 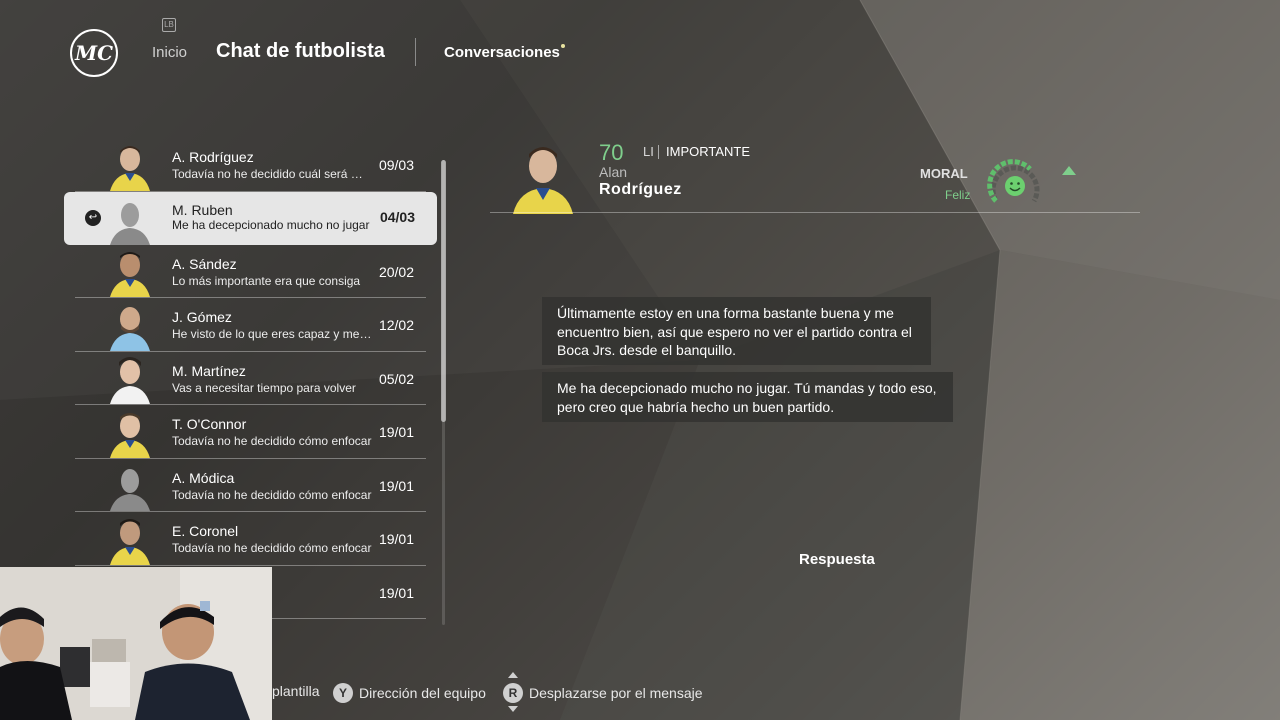 What do you see at coordinates (613, 172) in the screenshot?
I see `player-first-name: Alan` at bounding box center [613, 172].